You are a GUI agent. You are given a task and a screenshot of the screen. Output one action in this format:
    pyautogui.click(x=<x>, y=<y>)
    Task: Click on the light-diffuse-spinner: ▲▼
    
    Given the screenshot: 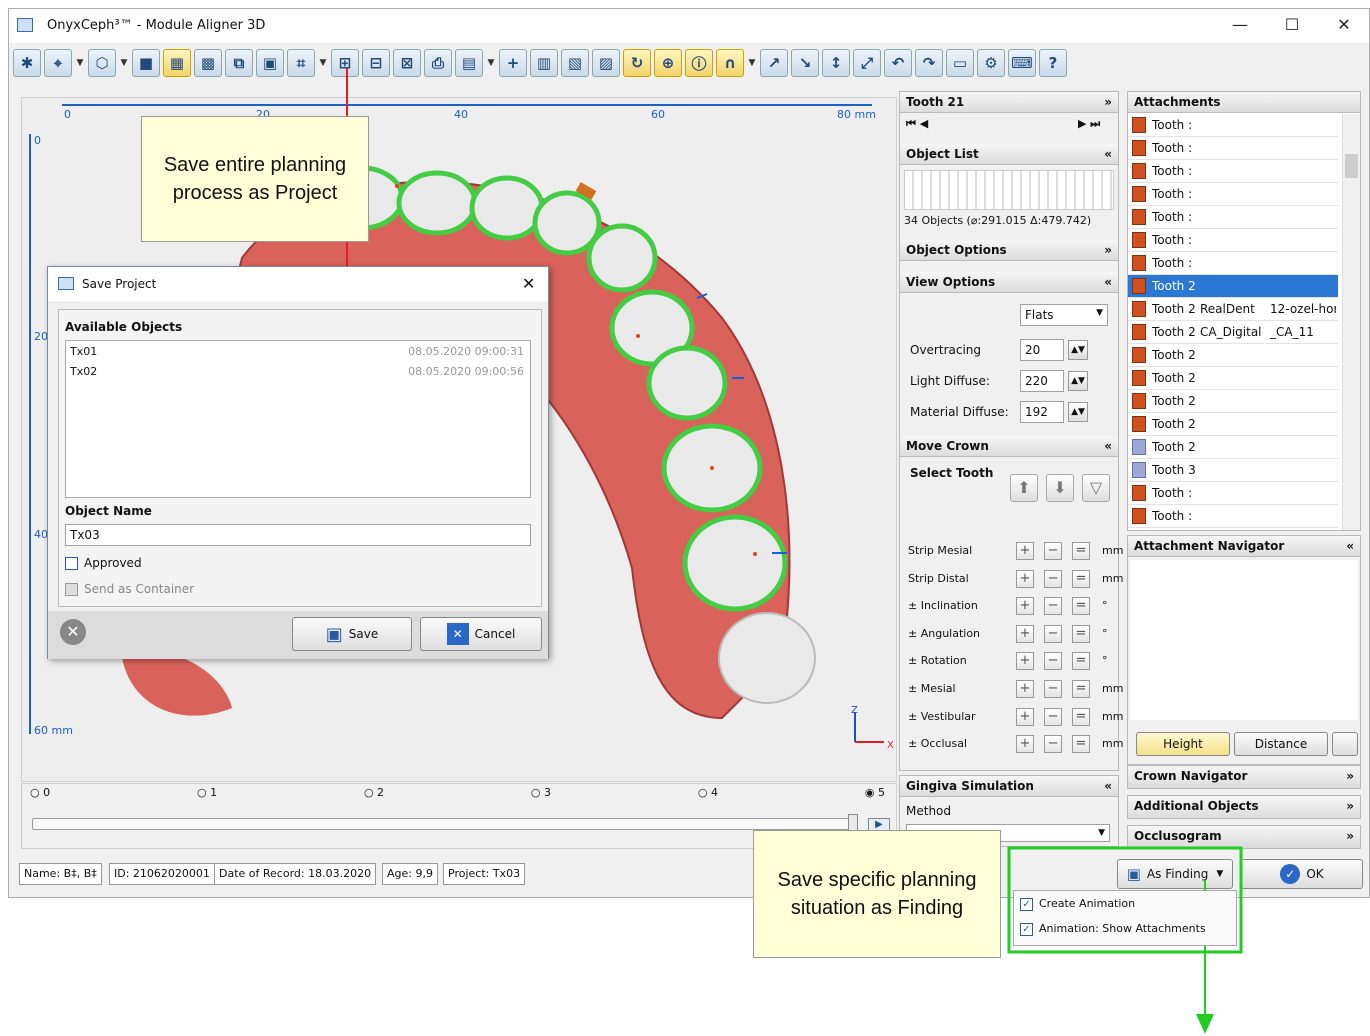 What is the action you would take?
    pyautogui.click(x=1078, y=381)
    